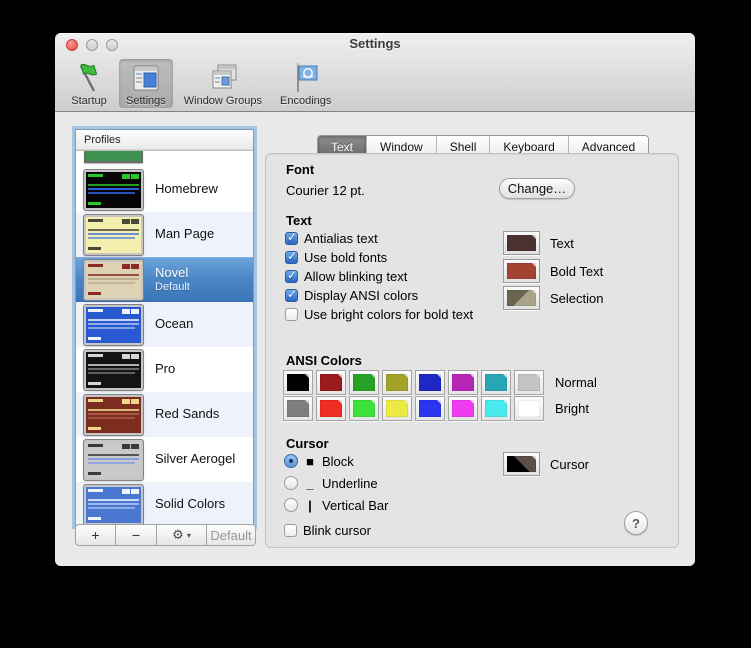  I want to click on profile-name: Solid Colors, so click(190, 504).